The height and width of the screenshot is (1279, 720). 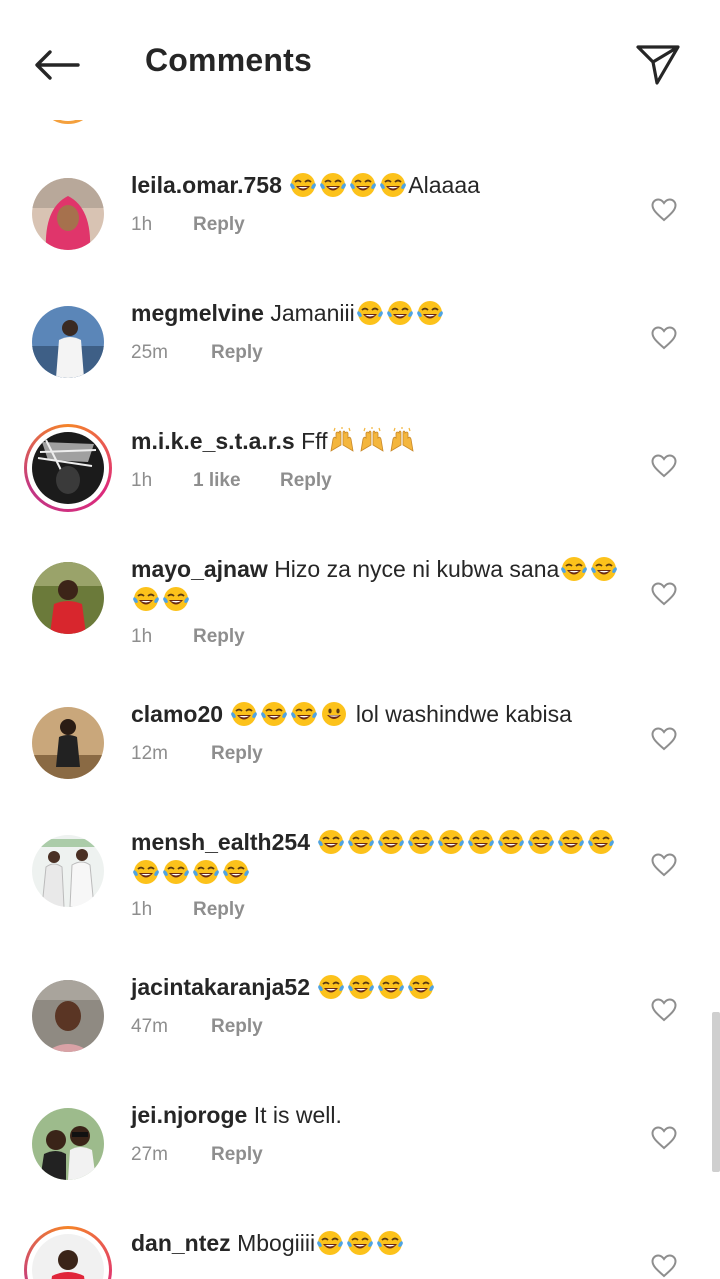 What do you see at coordinates (463, 714) in the screenshot?
I see `comment-text: lol washindwe kabisa` at bounding box center [463, 714].